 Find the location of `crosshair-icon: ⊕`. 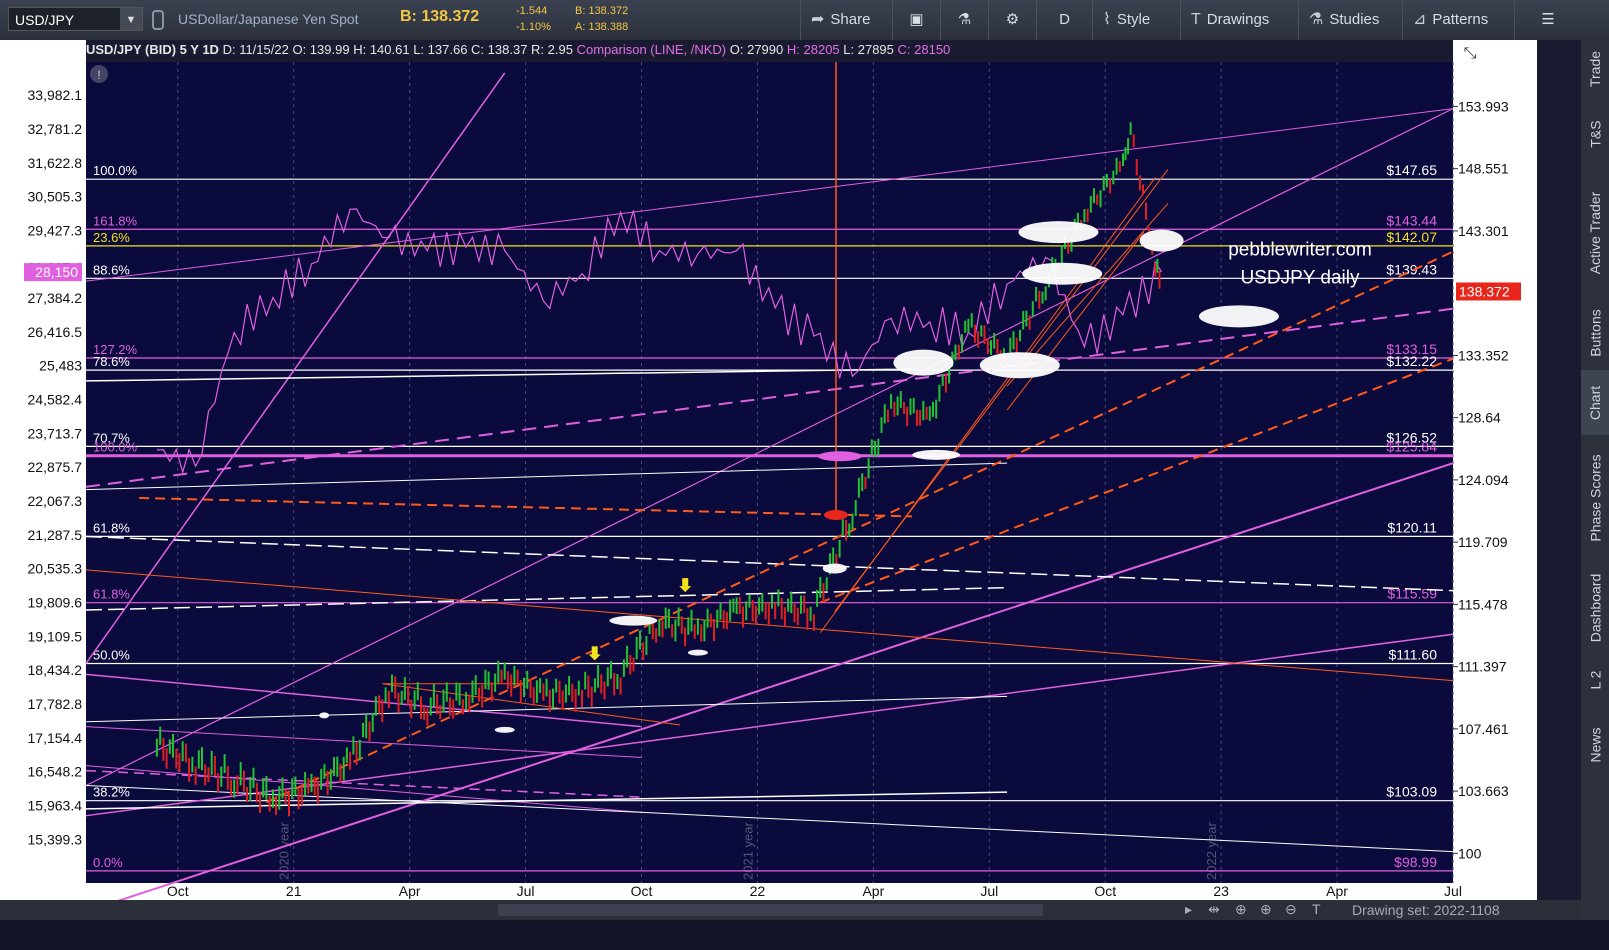

crosshair-icon: ⊕ is located at coordinates (1241, 909).